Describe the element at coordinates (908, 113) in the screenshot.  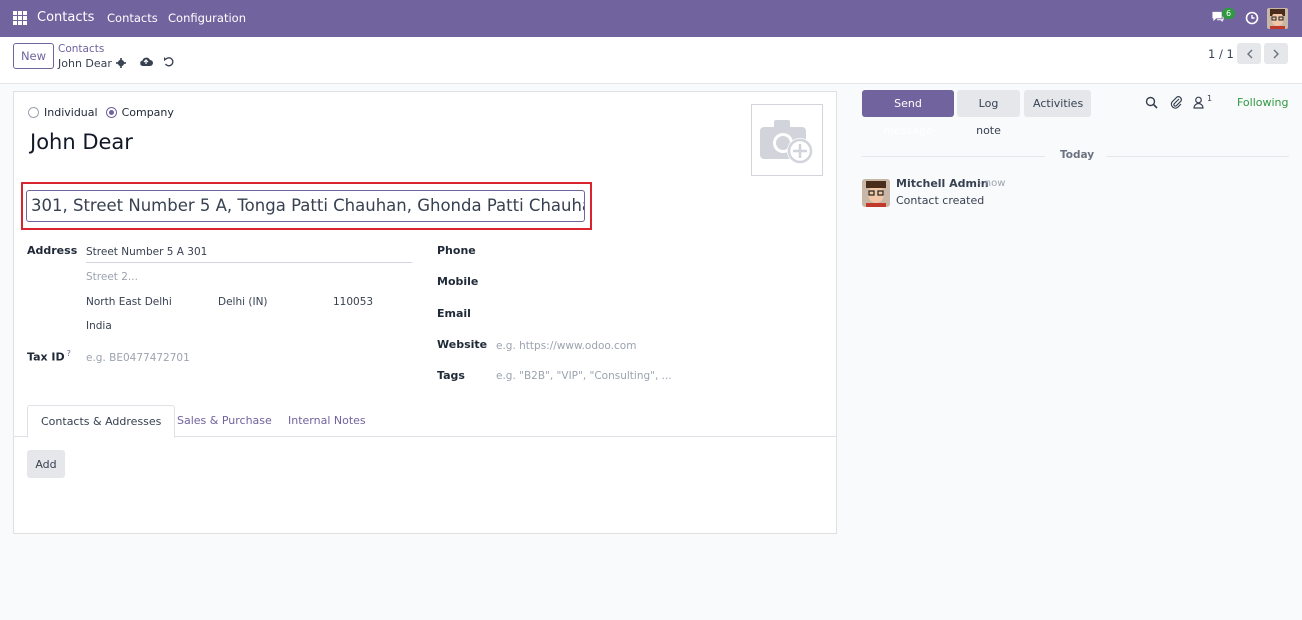
I see `send-message-button: Send message` at that location.